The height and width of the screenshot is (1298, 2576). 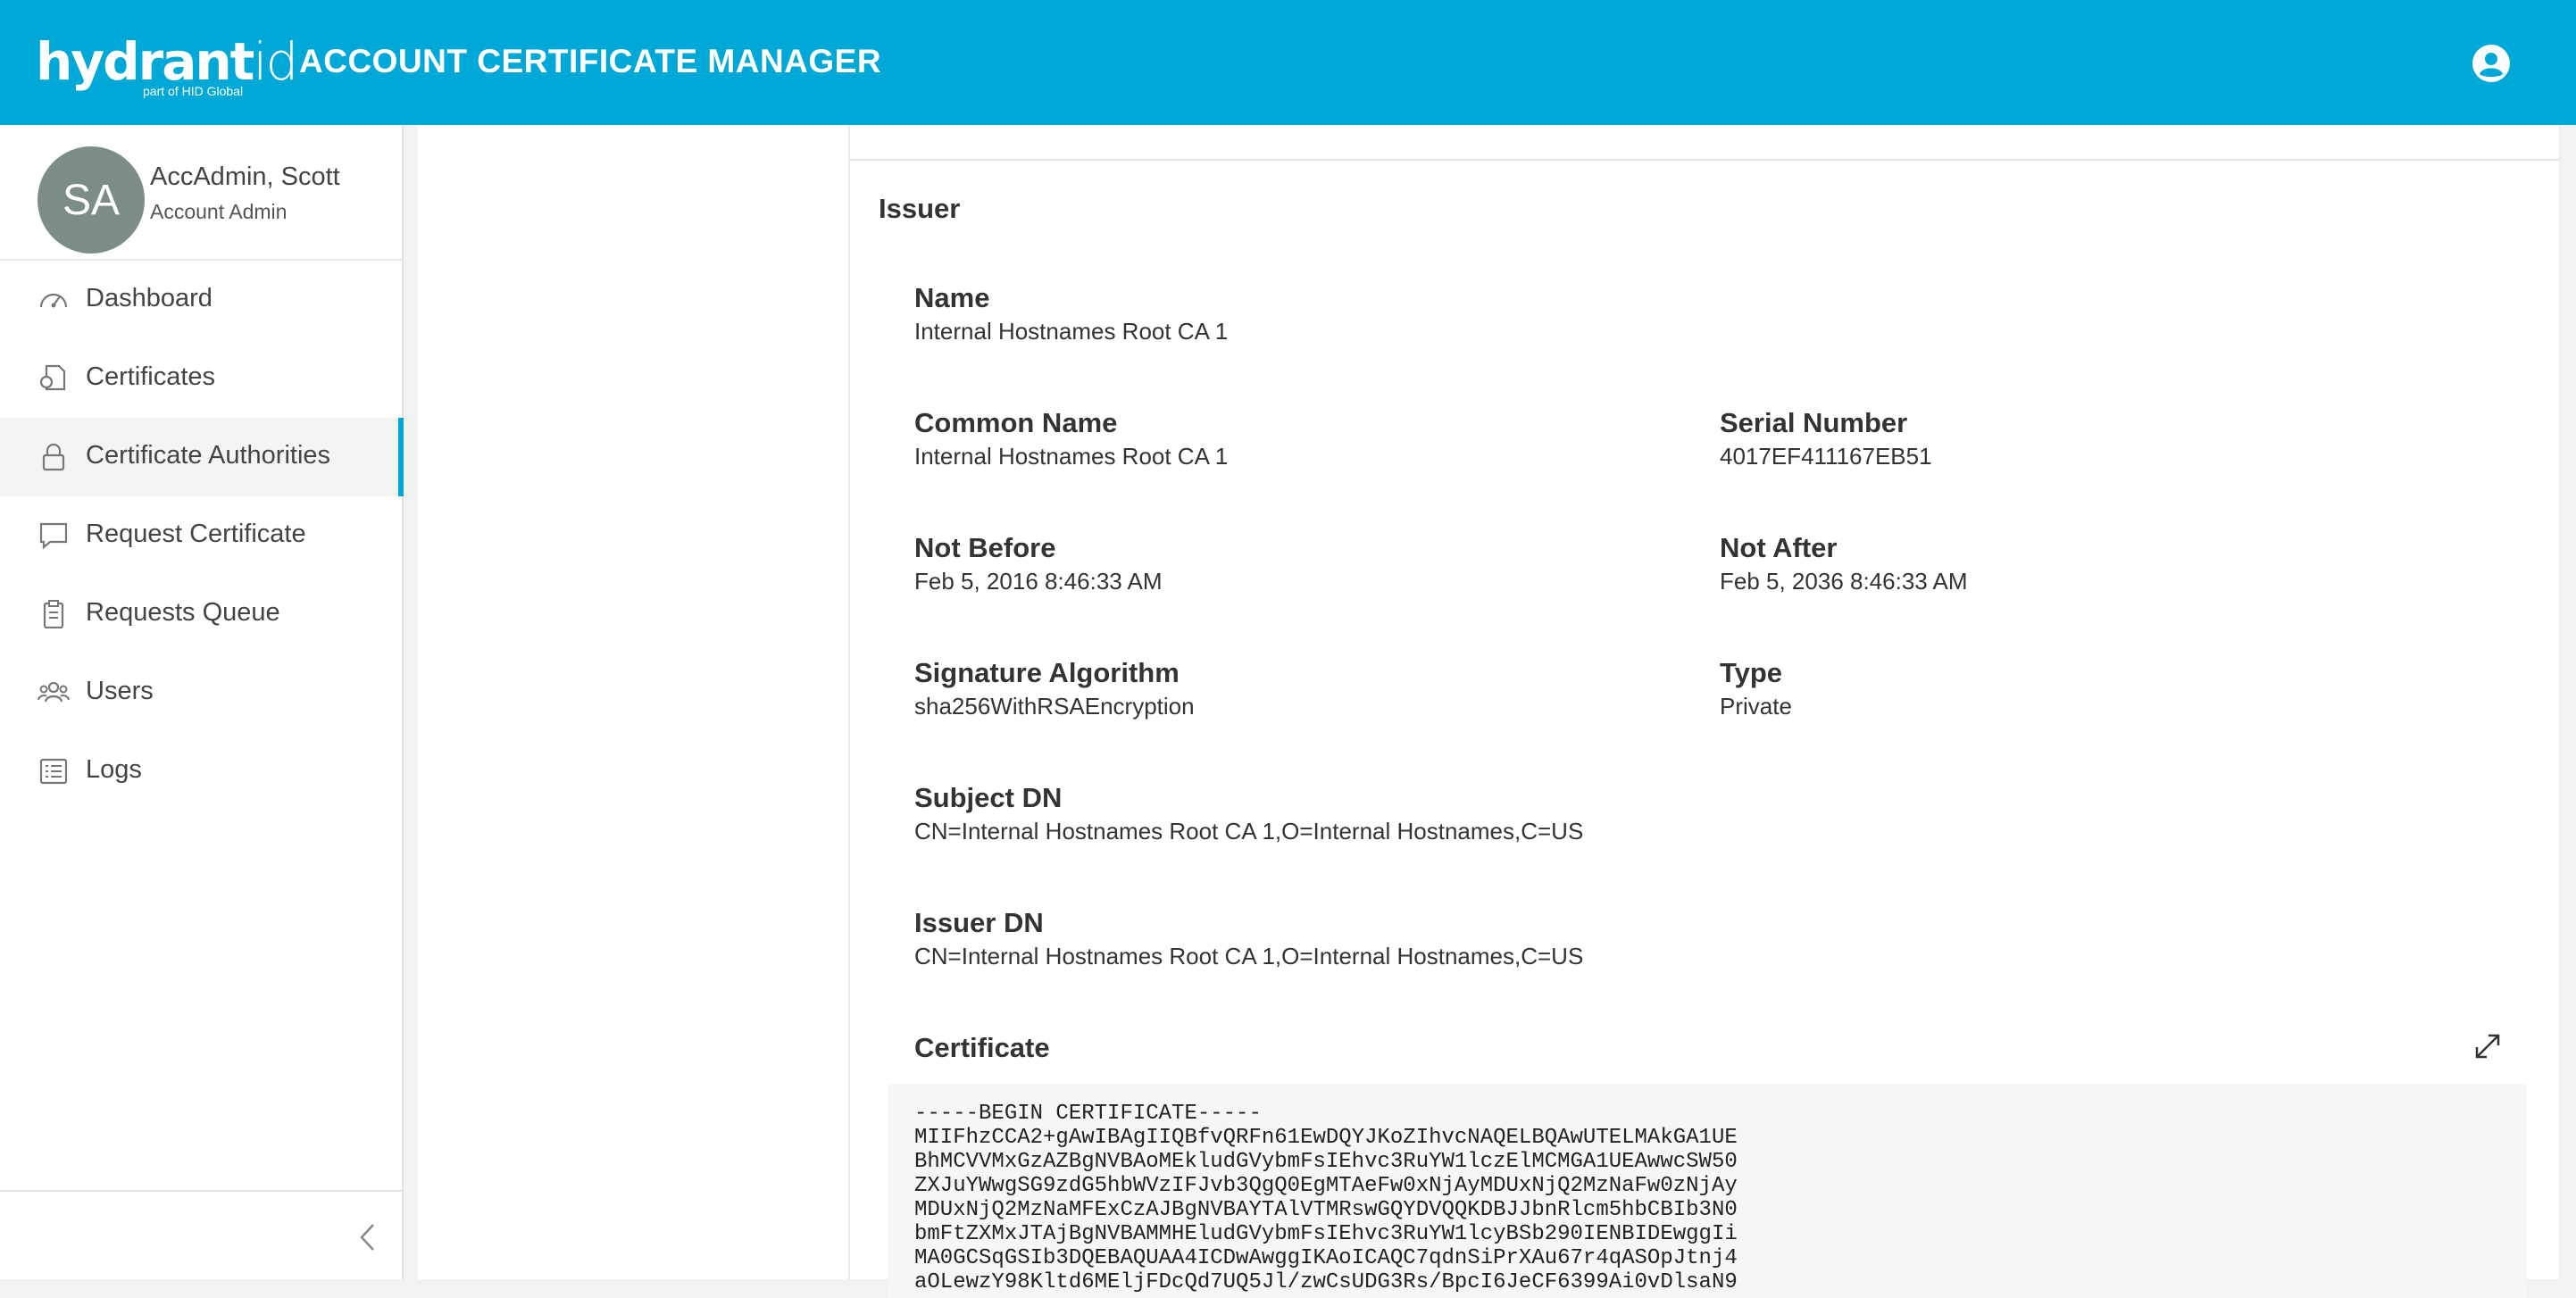 What do you see at coordinates (54, 692) in the screenshot?
I see `users-icon` at bounding box center [54, 692].